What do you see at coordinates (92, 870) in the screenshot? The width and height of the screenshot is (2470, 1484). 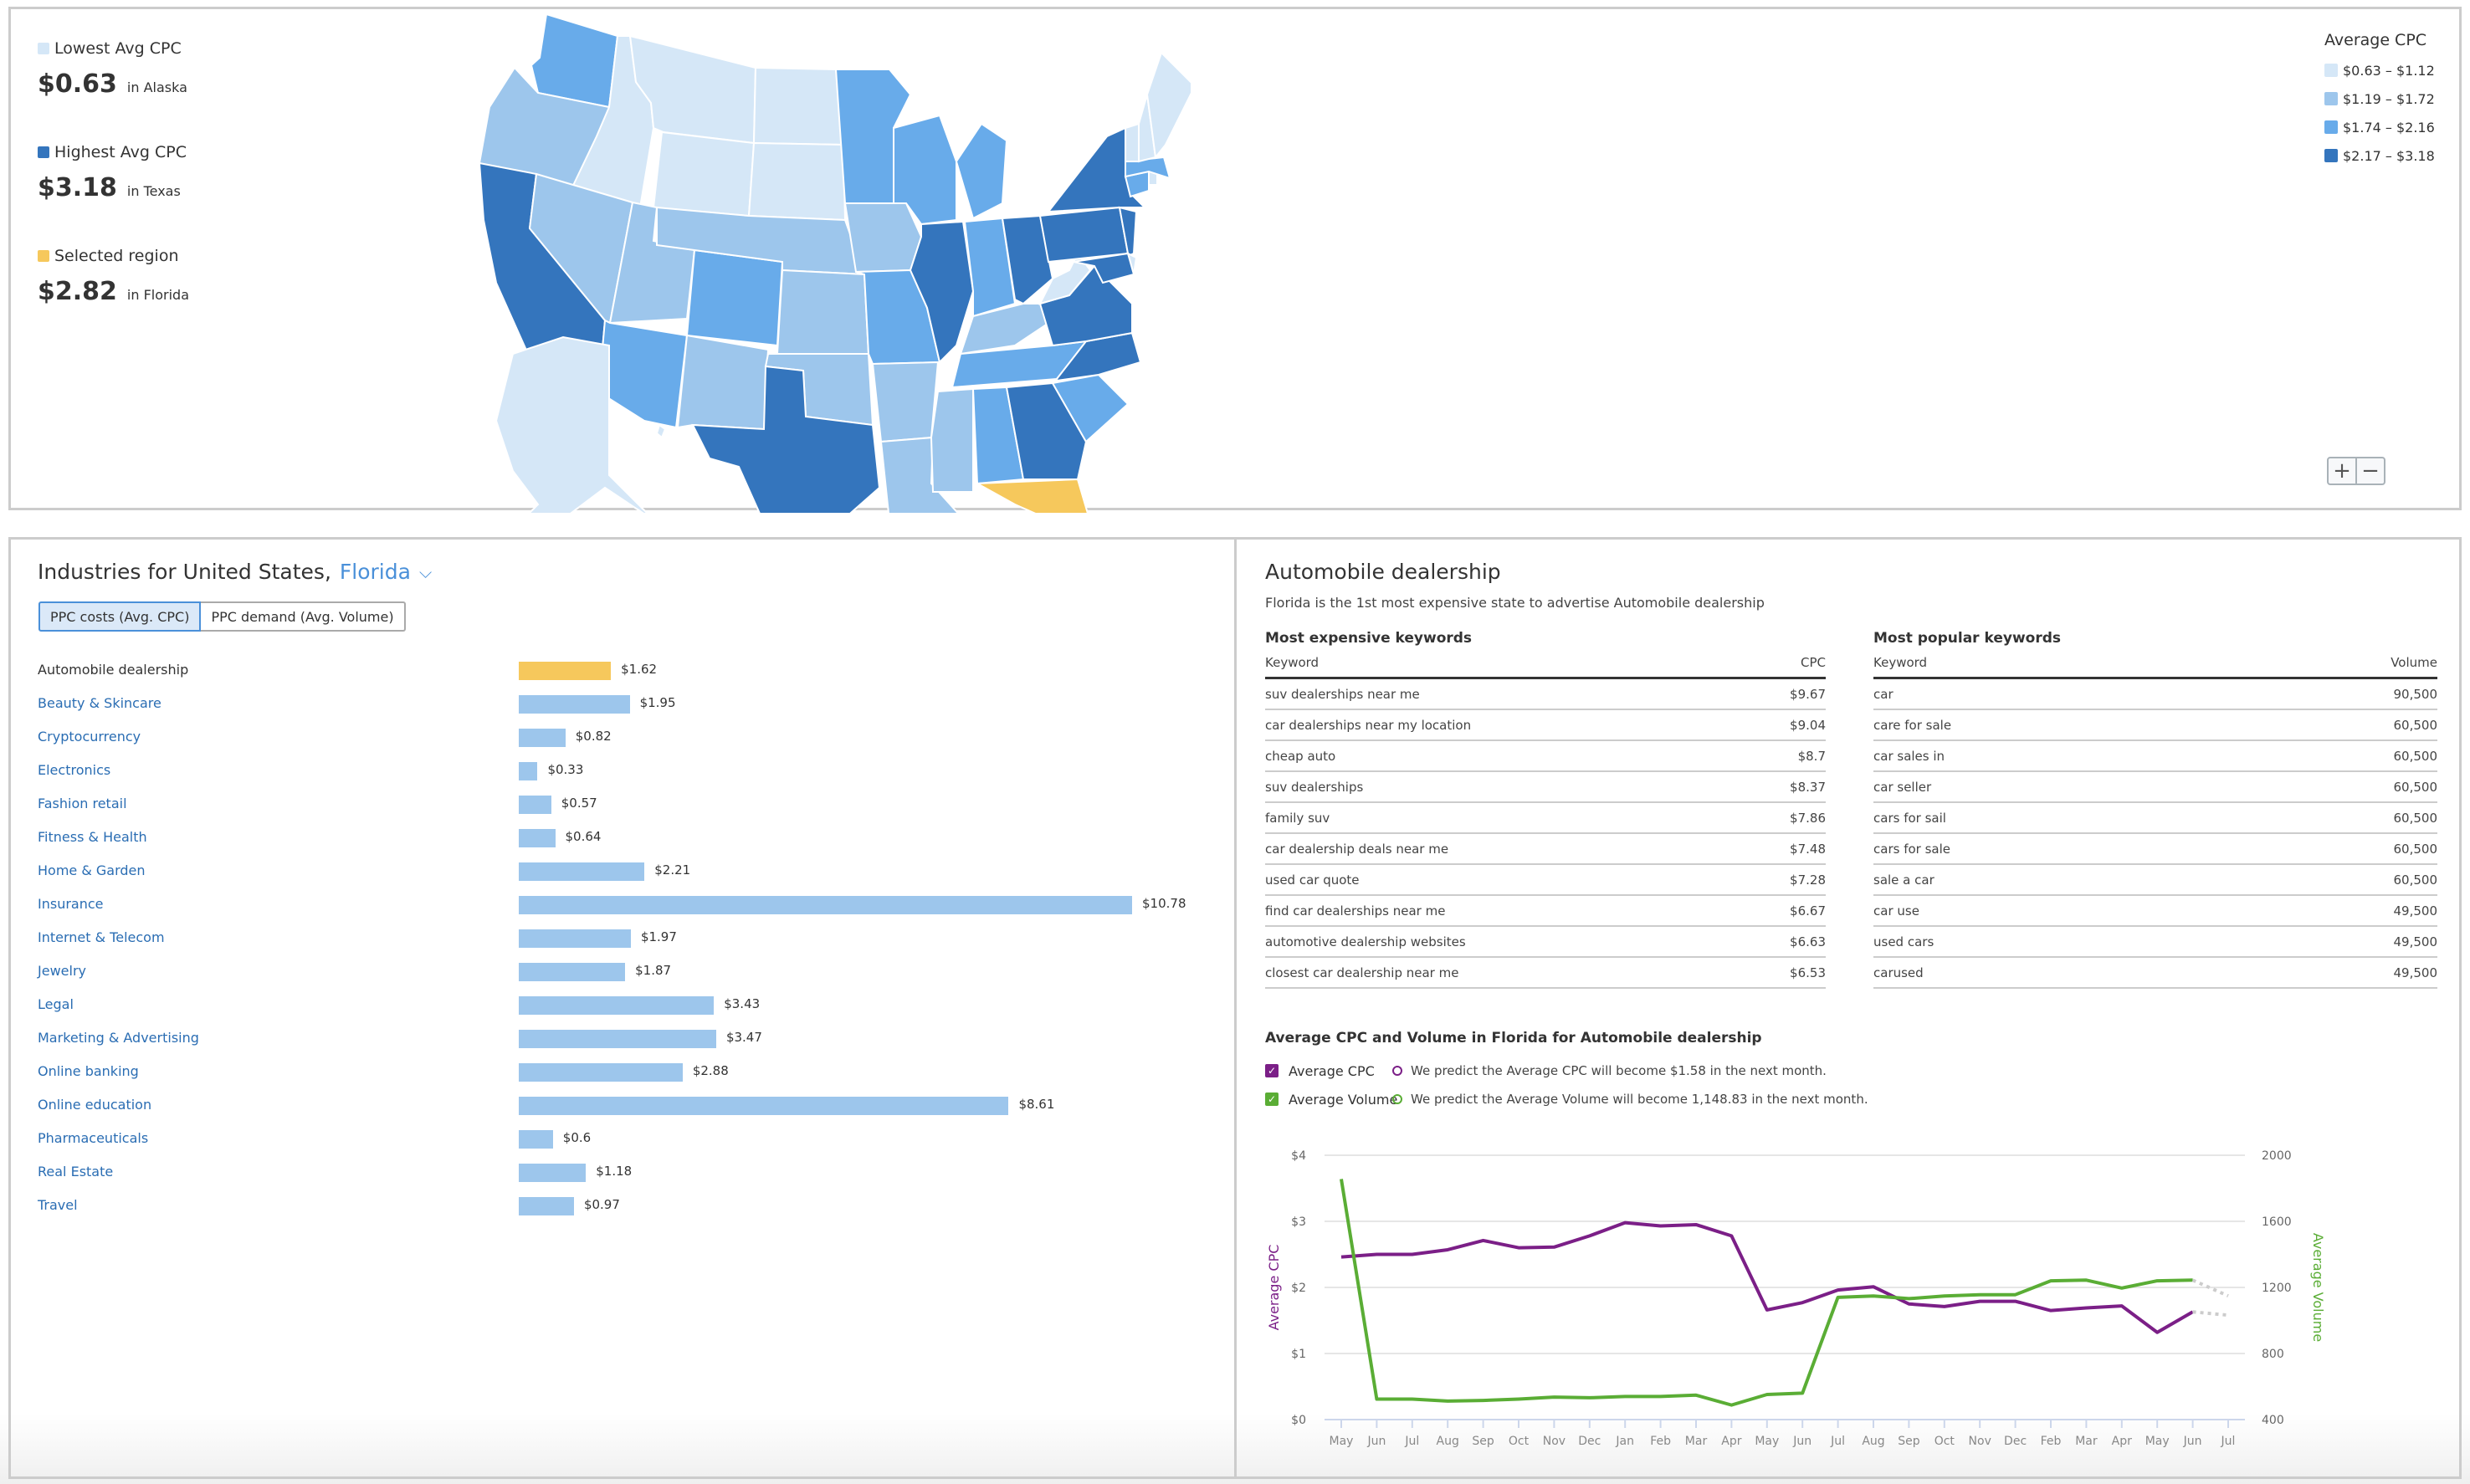 I see `industry-link: Home & Garden` at bounding box center [92, 870].